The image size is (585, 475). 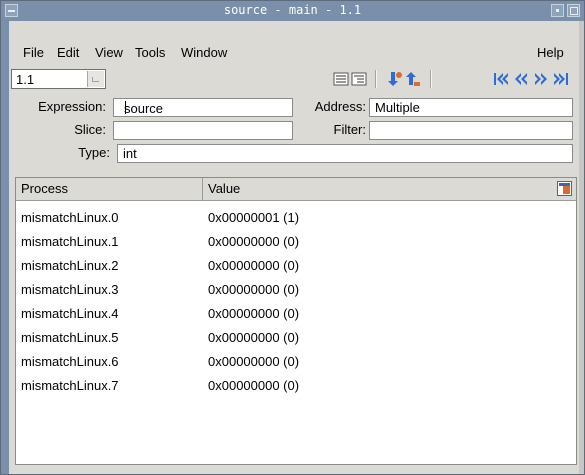 I want to click on table-header: Process Value, so click(x=296, y=189).